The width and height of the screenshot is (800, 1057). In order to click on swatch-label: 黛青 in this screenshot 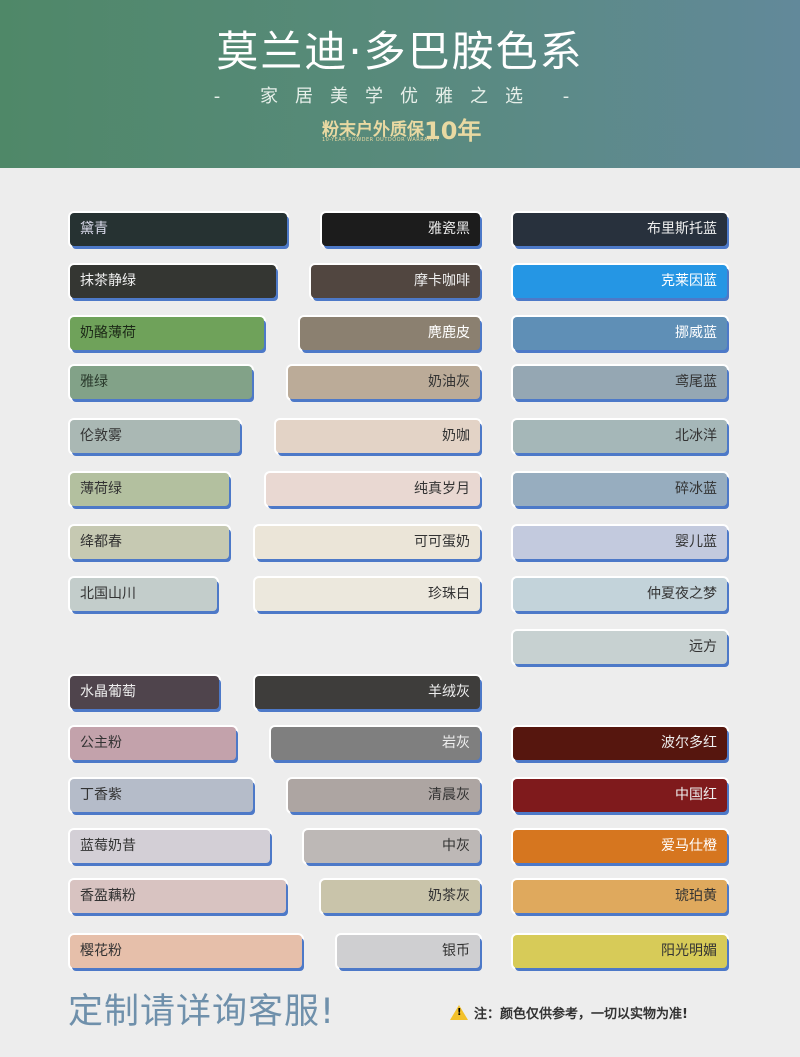, I will do `click(94, 229)`.